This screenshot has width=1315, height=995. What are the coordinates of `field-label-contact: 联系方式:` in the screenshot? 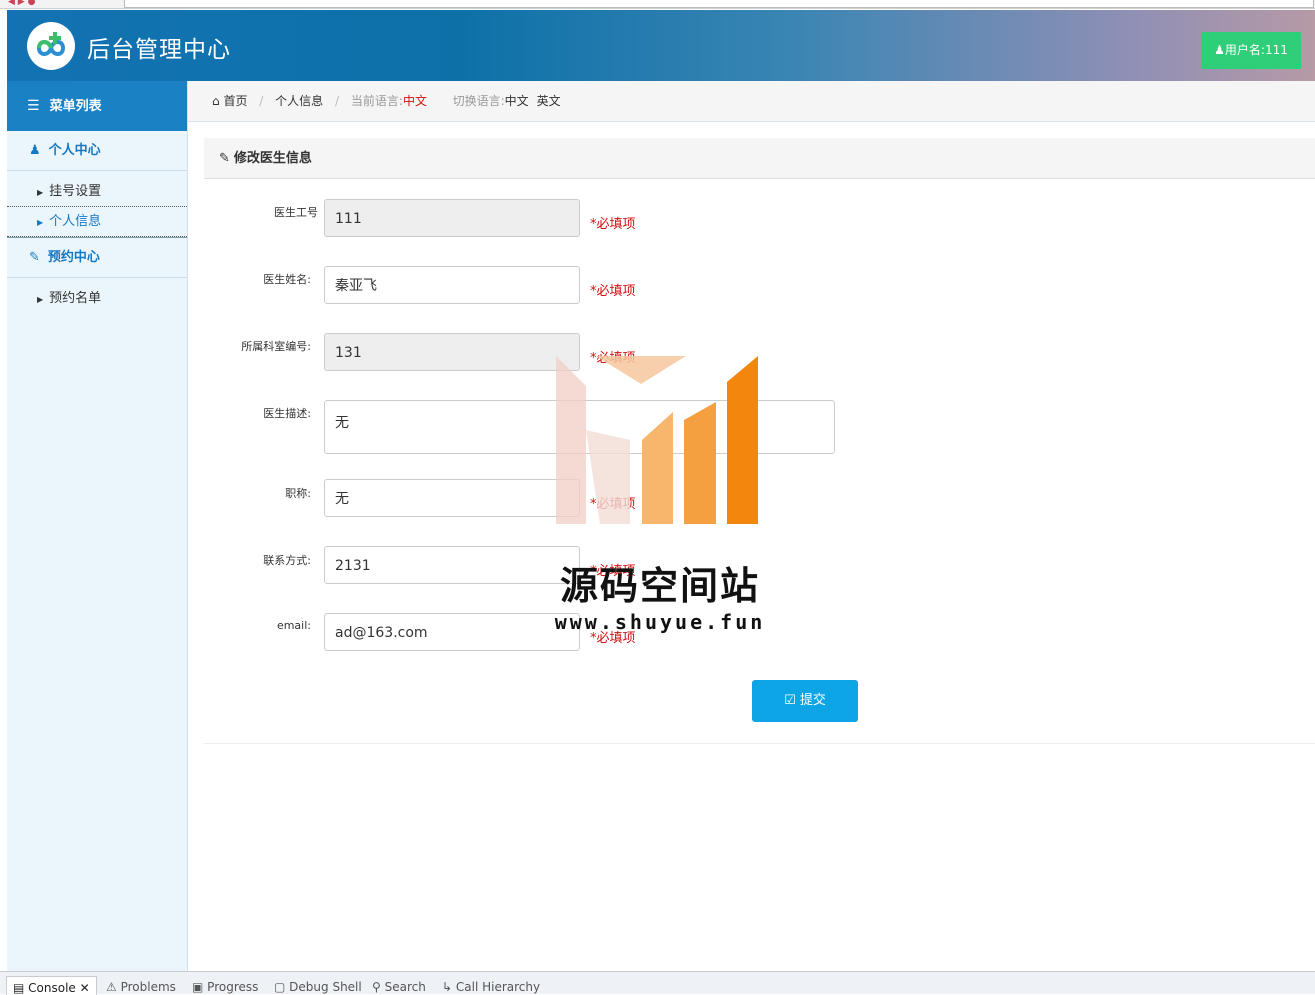 It's located at (287, 560).